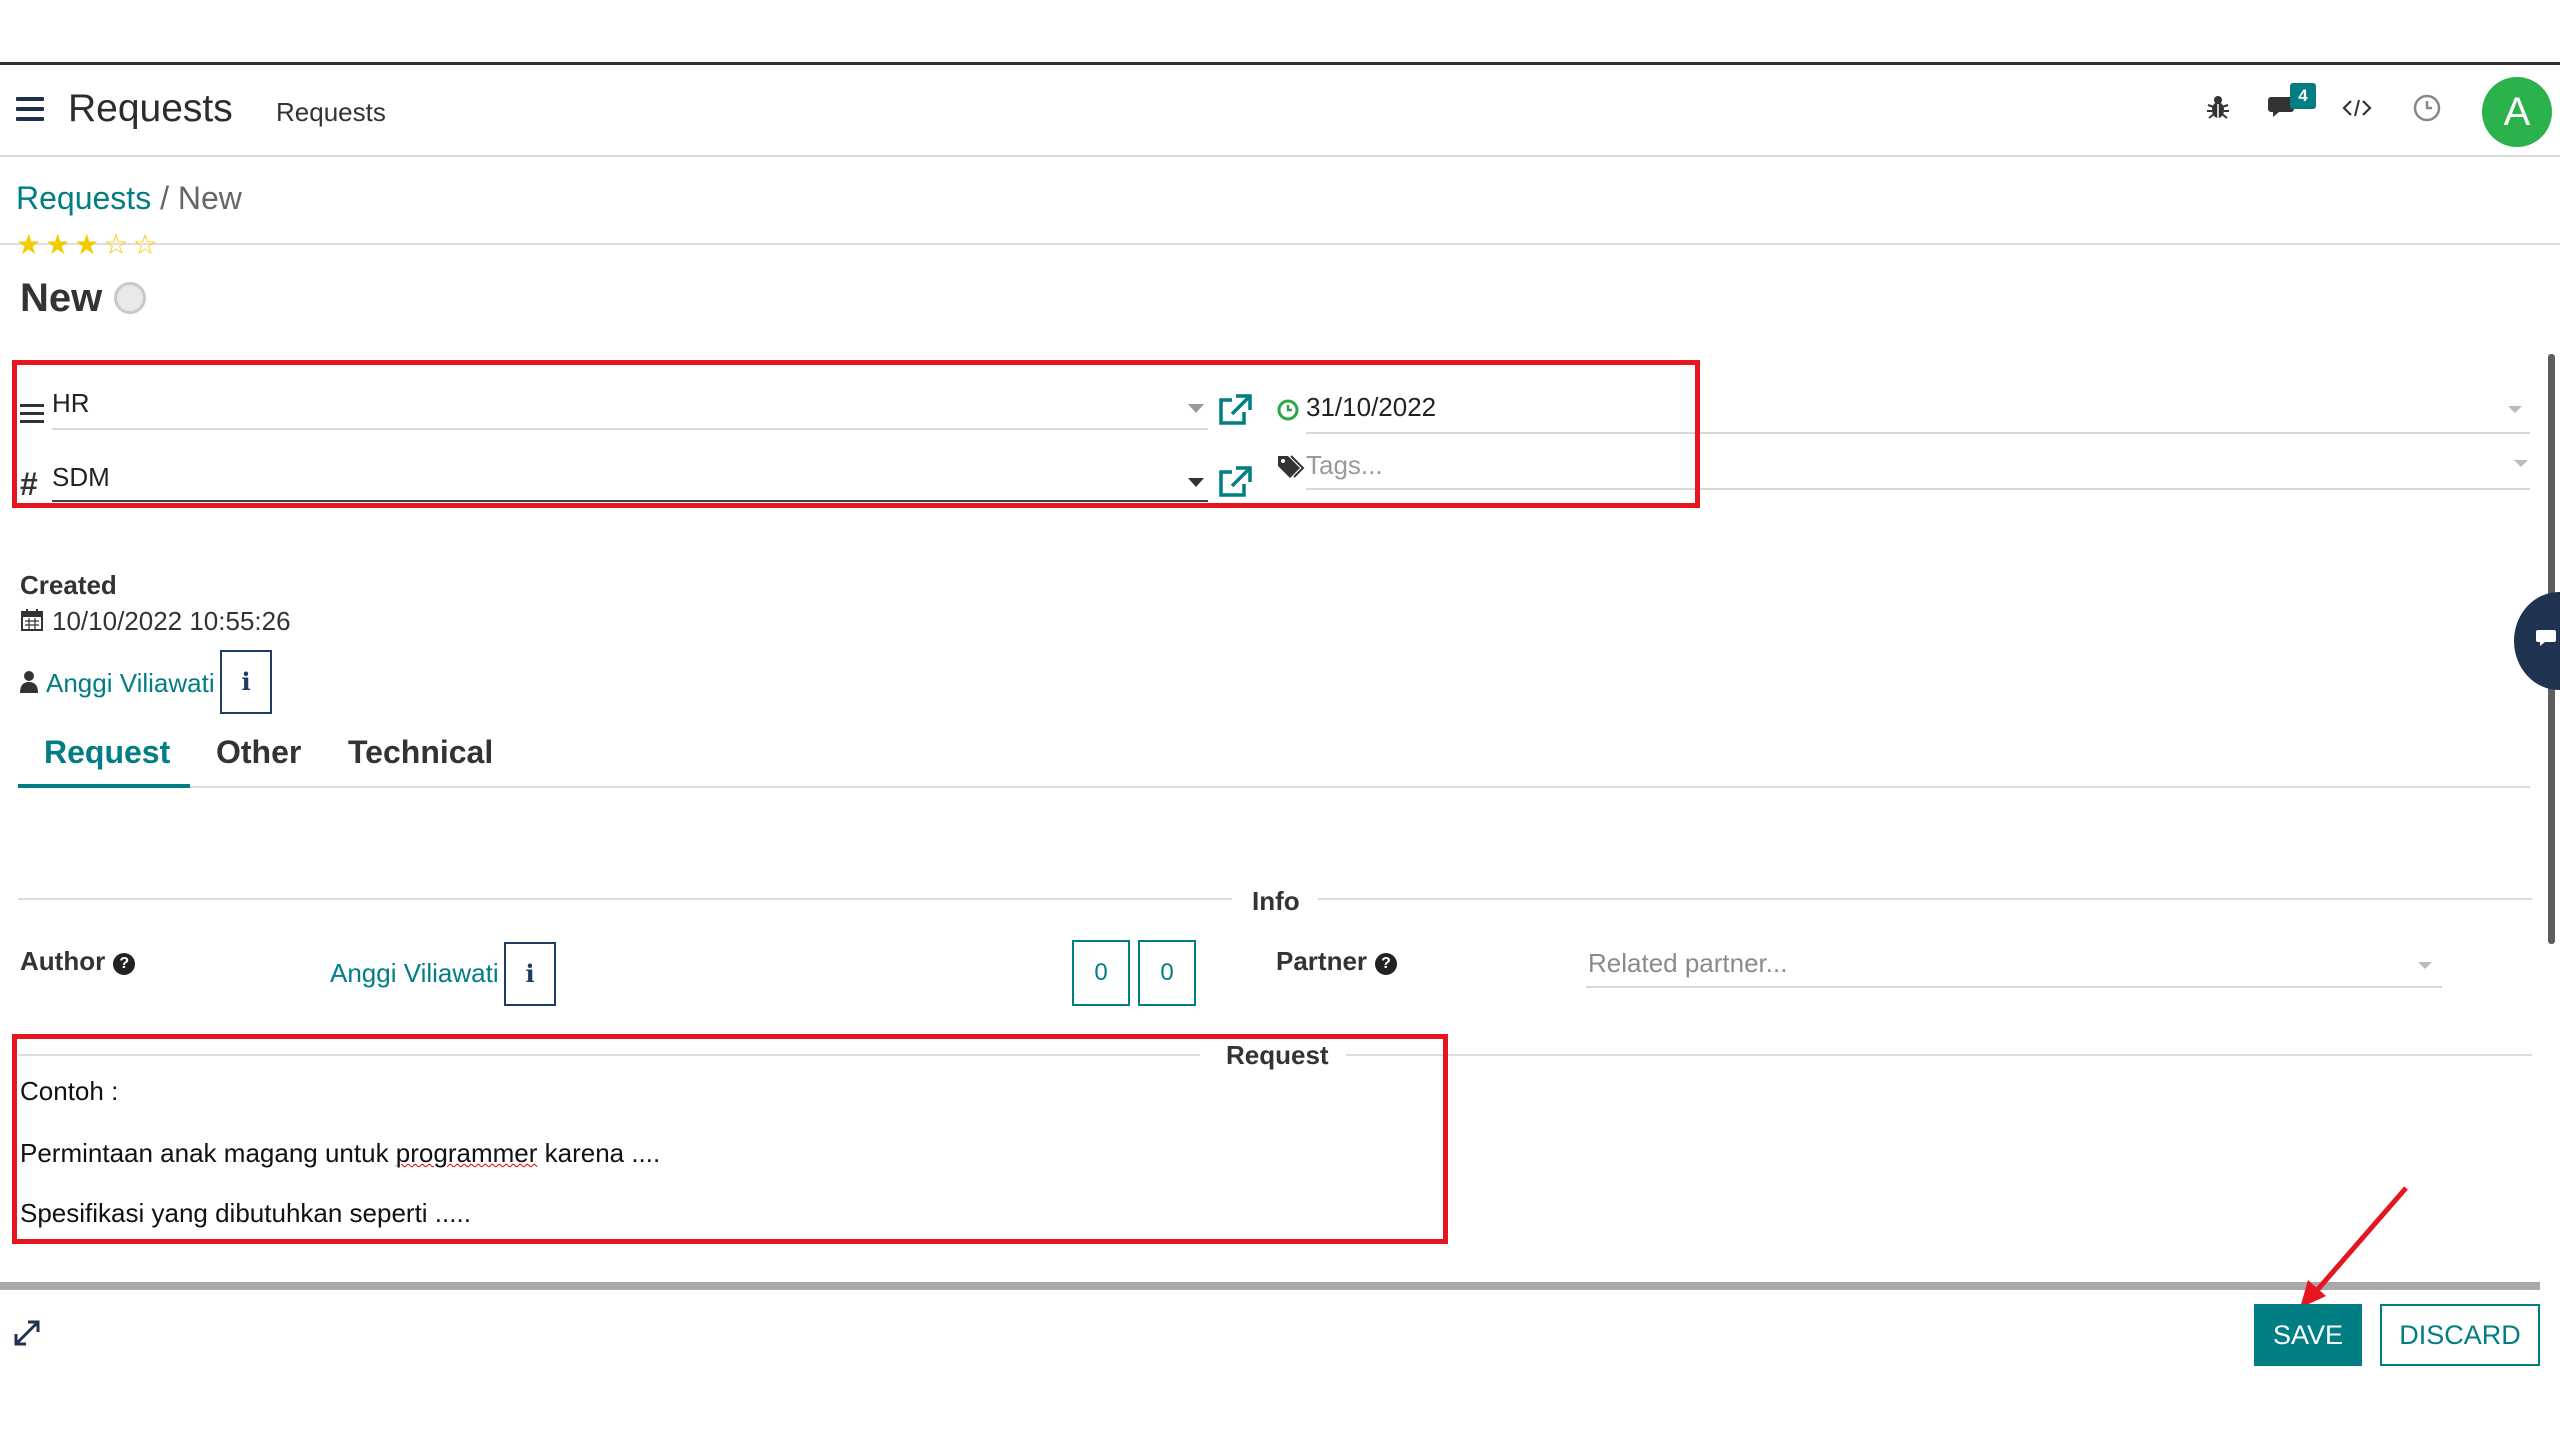 This screenshot has width=2560, height=1440. I want to click on partner-label: Partner?, so click(1337, 961).